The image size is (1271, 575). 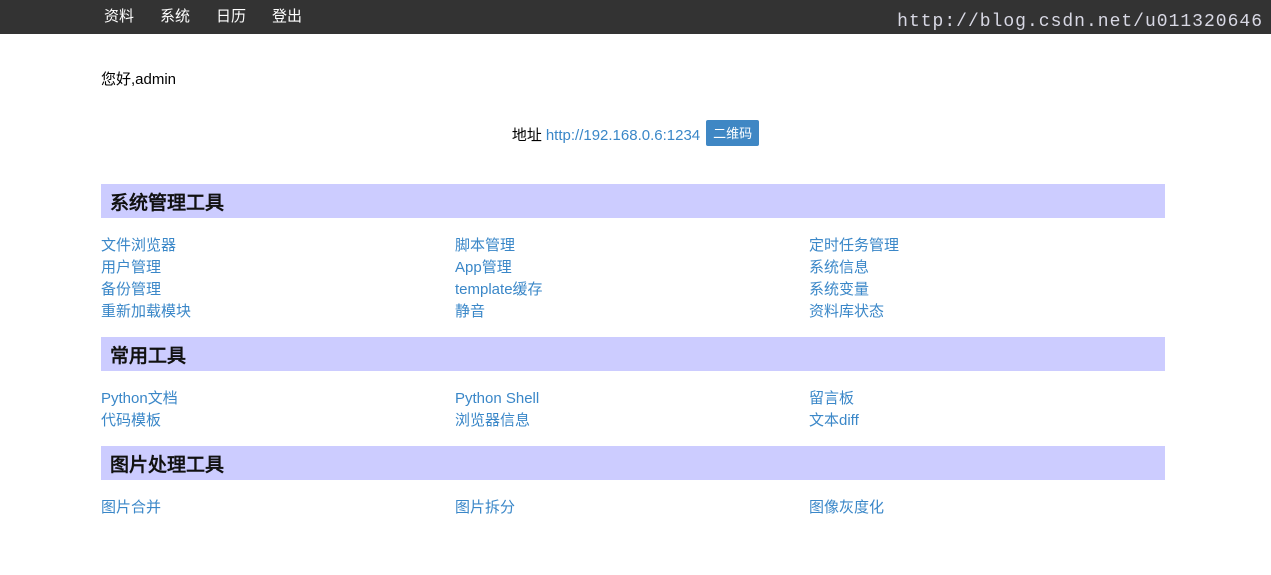 I want to click on section-header-common-tools: 常用工具, so click(x=633, y=354).